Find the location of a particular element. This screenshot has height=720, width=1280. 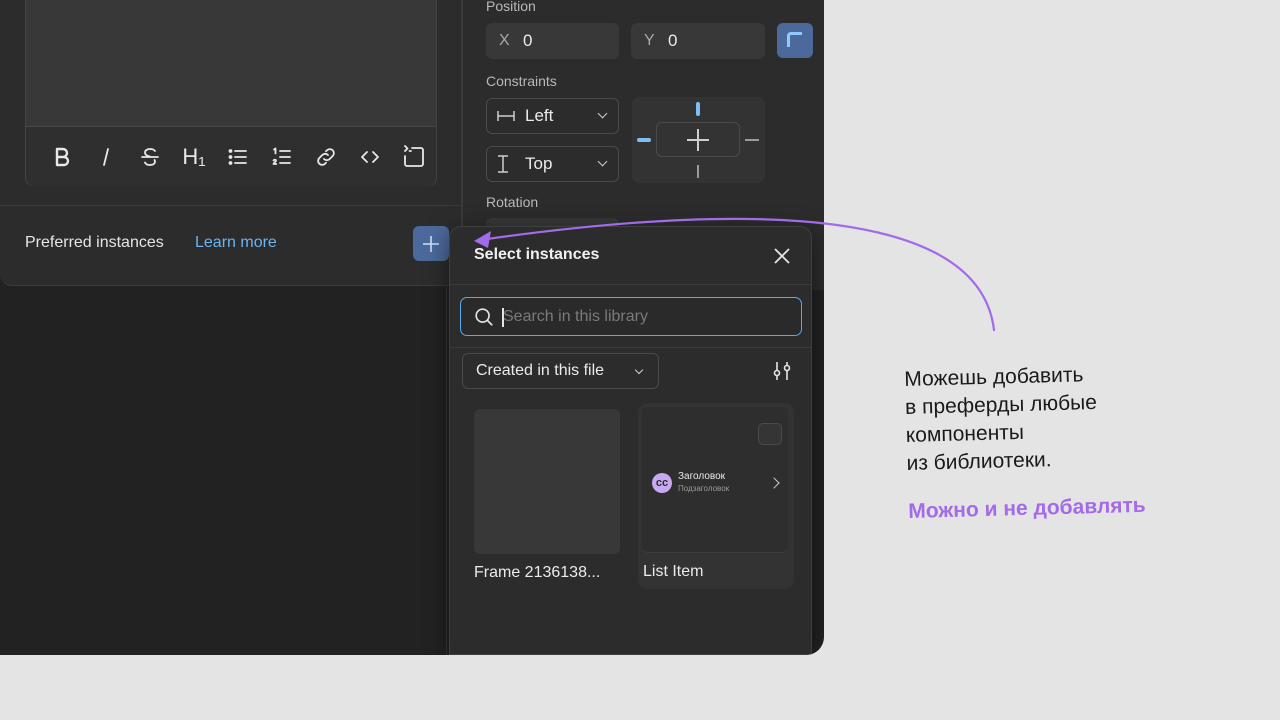

code-icon is located at coordinates (370, 156).